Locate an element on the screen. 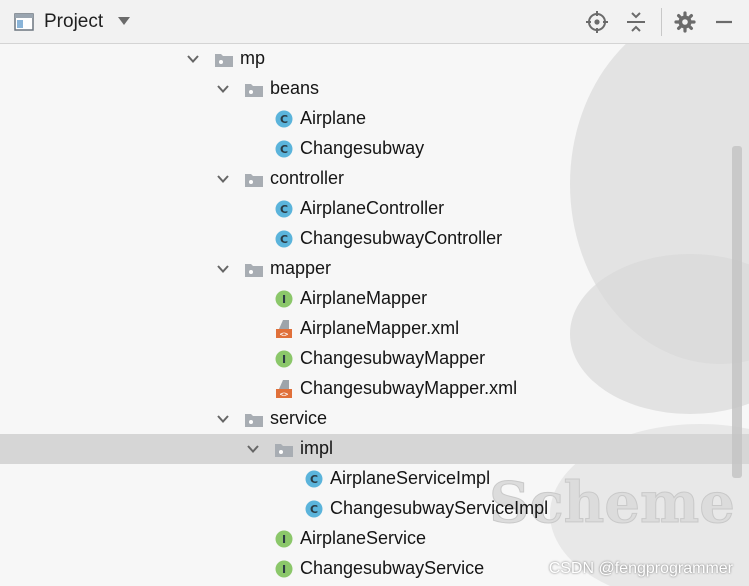  tree-node-package: service is located at coordinates (374, 419).